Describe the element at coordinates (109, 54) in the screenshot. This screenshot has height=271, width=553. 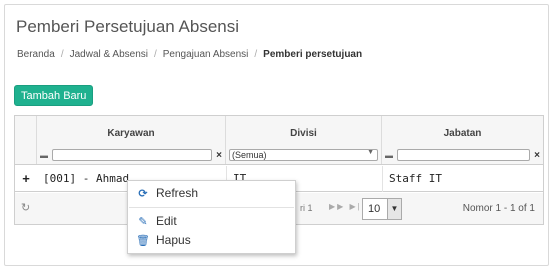
I see `breadcrumb-jadwal: Jadwal & Absensi` at that location.